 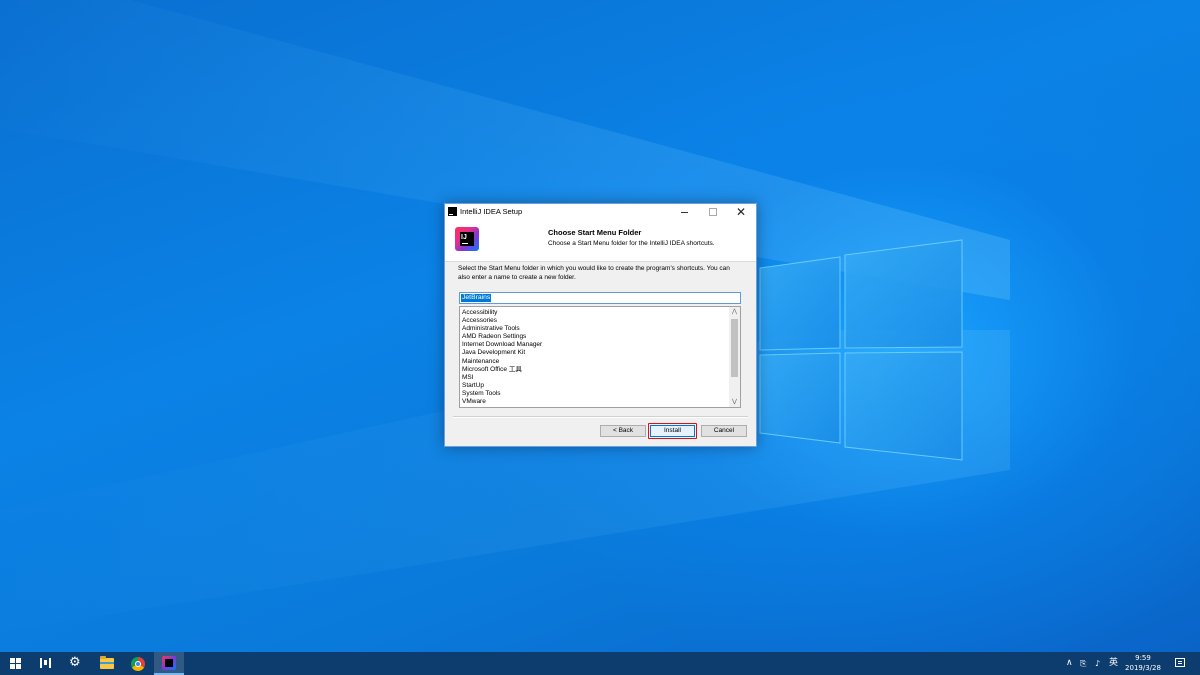 I want to click on list-item: Administrative Tools, so click(x=595, y=329).